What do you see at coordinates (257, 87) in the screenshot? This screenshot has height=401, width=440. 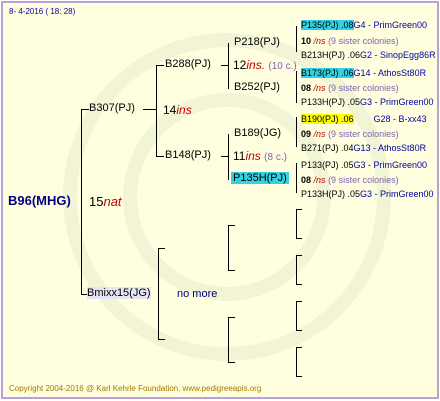 I see `gen3-b-queen: B252(PJ)` at bounding box center [257, 87].